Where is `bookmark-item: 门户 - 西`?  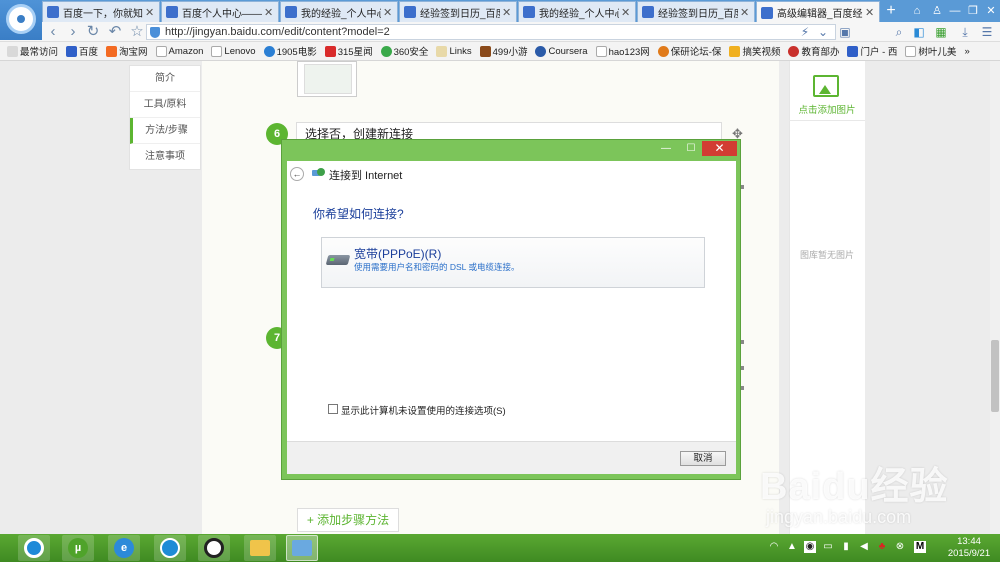 bookmark-item: 门户 - 西 is located at coordinates (872, 51).